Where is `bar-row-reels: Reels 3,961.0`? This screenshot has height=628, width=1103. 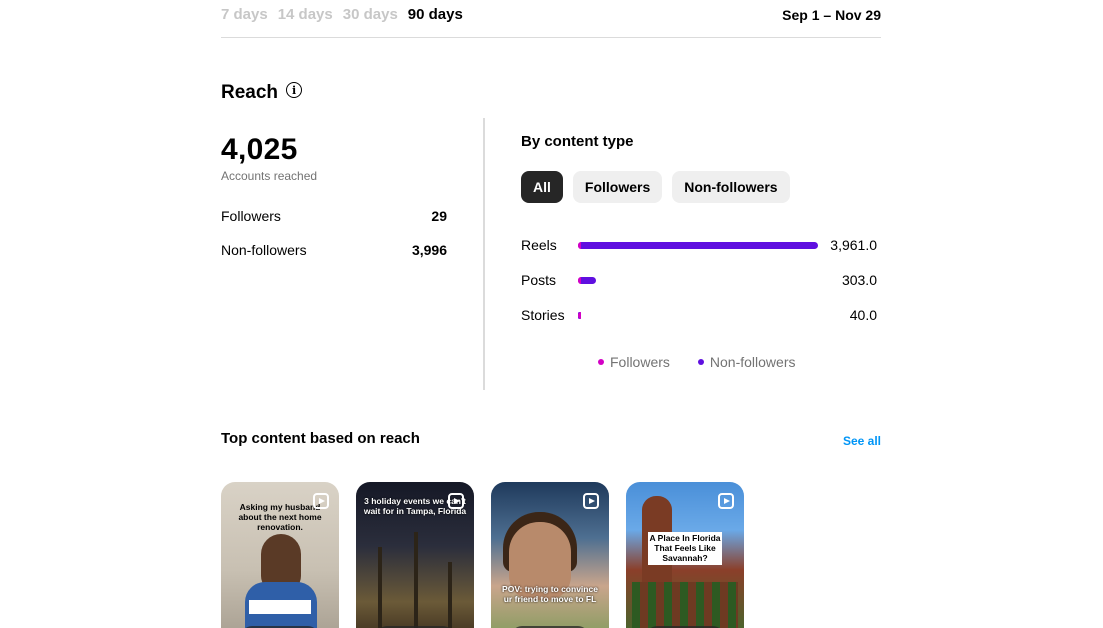
bar-row-reels: Reels 3,961.0 is located at coordinates (699, 246).